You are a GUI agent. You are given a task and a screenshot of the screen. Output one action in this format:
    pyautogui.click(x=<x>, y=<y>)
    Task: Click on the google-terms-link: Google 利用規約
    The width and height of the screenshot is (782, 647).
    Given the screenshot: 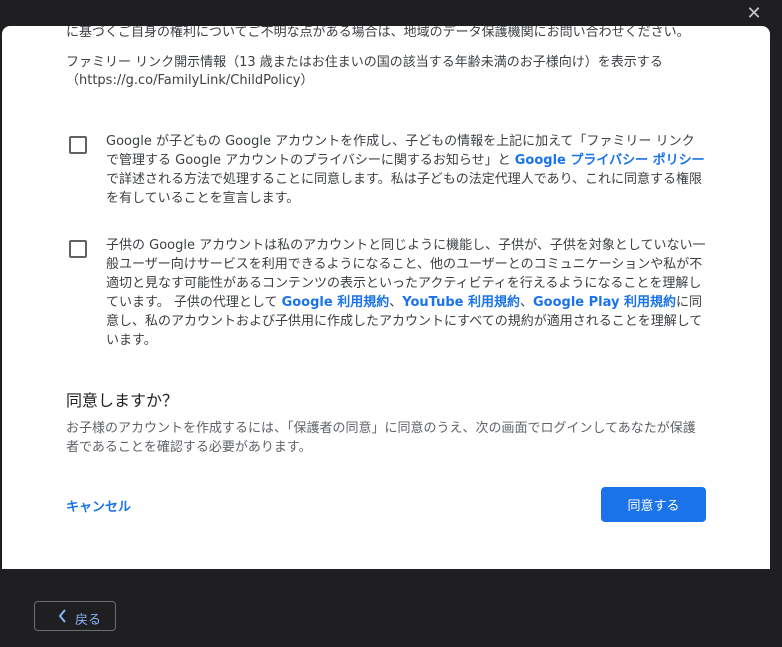 What is the action you would take?
    pyautogui.click(x=336, y=302)
    